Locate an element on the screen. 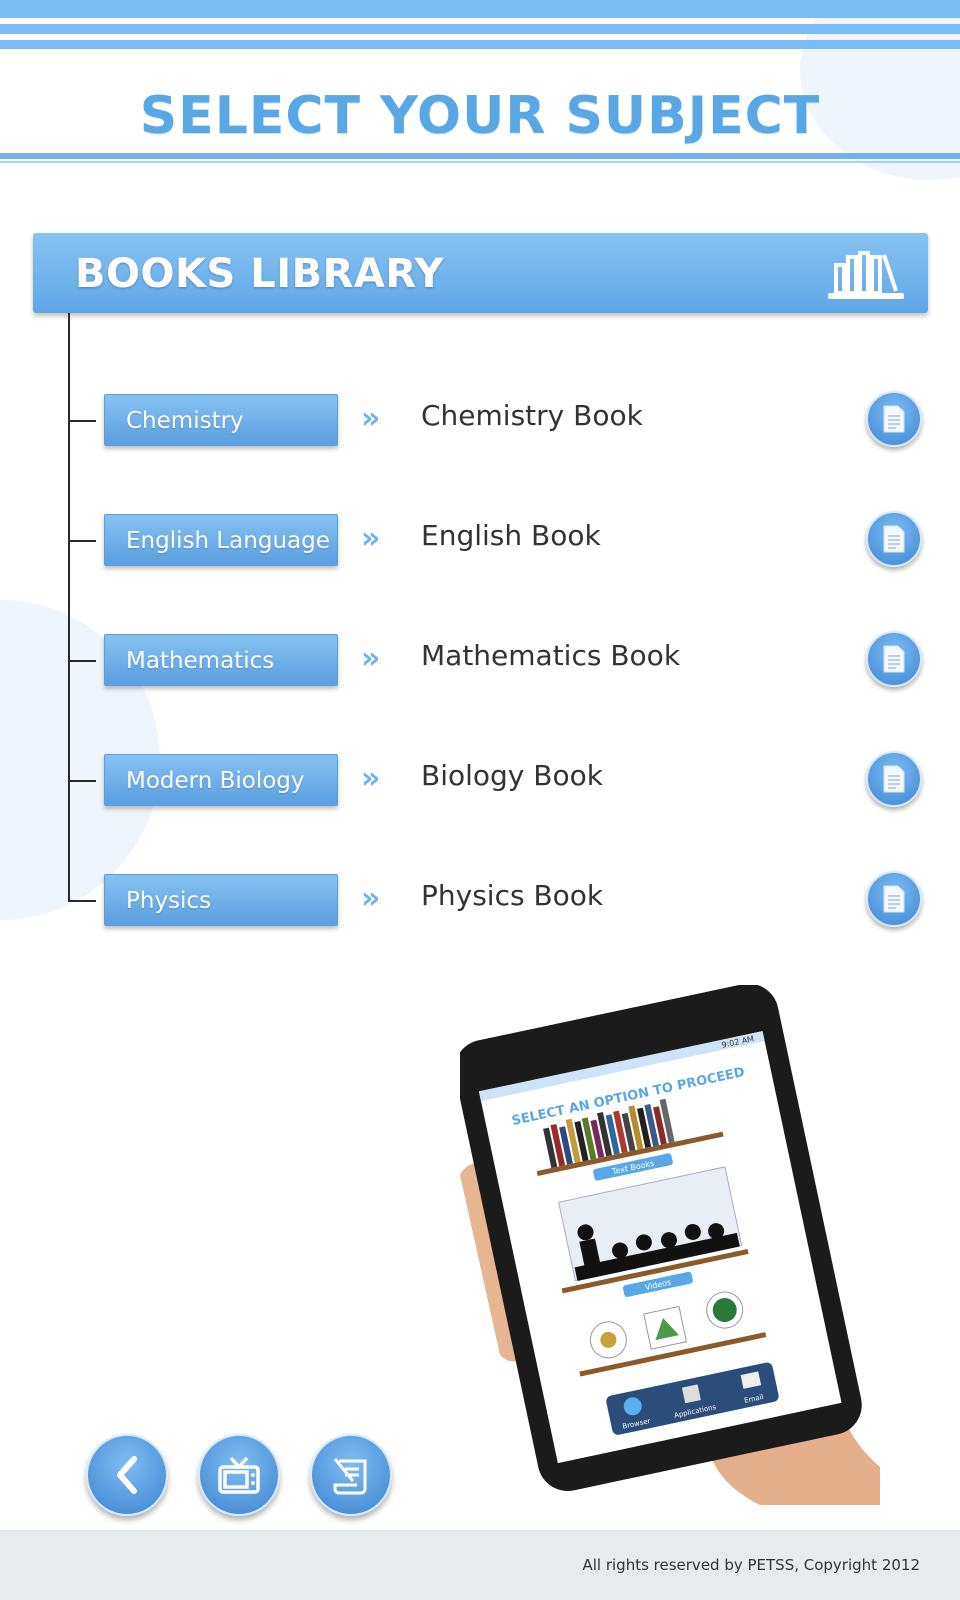 The height and width of the screenshot is (1600, 960). subject-row: Modern Biology » Biology Book is located at coordinates (480, 781).